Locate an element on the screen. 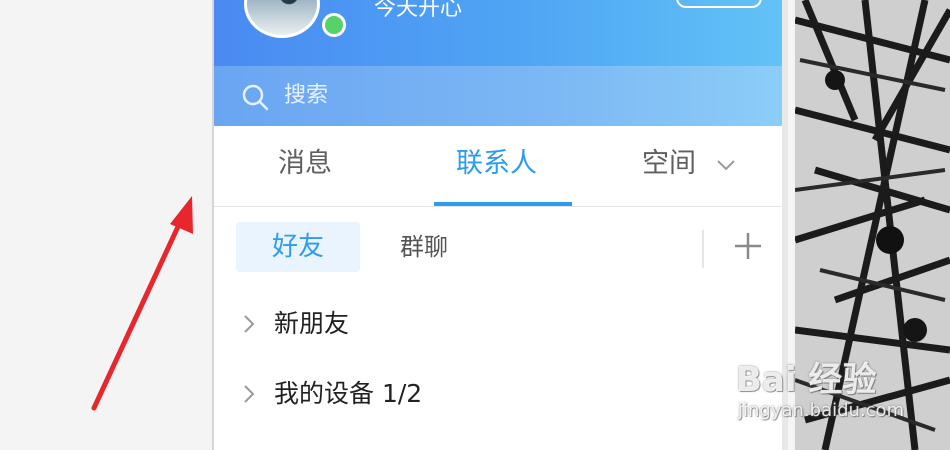 The image size is (950, 450). list-item-my-devices: 我的设备 1/2 is located at coordinates (498, 394).